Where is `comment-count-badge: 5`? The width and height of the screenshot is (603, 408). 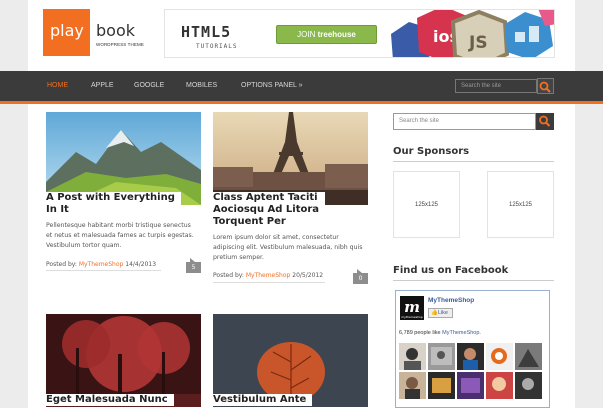 comment-count-badge: 5 is located at coordinates (193, 265).